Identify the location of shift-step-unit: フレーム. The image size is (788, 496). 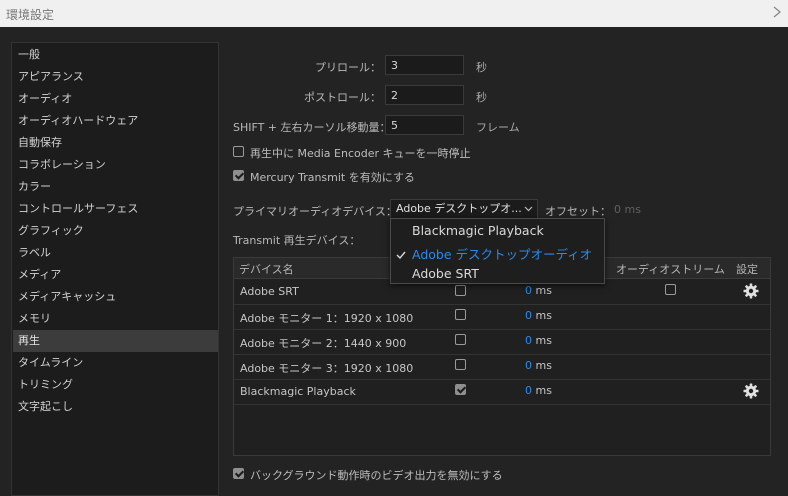
(498, 127).